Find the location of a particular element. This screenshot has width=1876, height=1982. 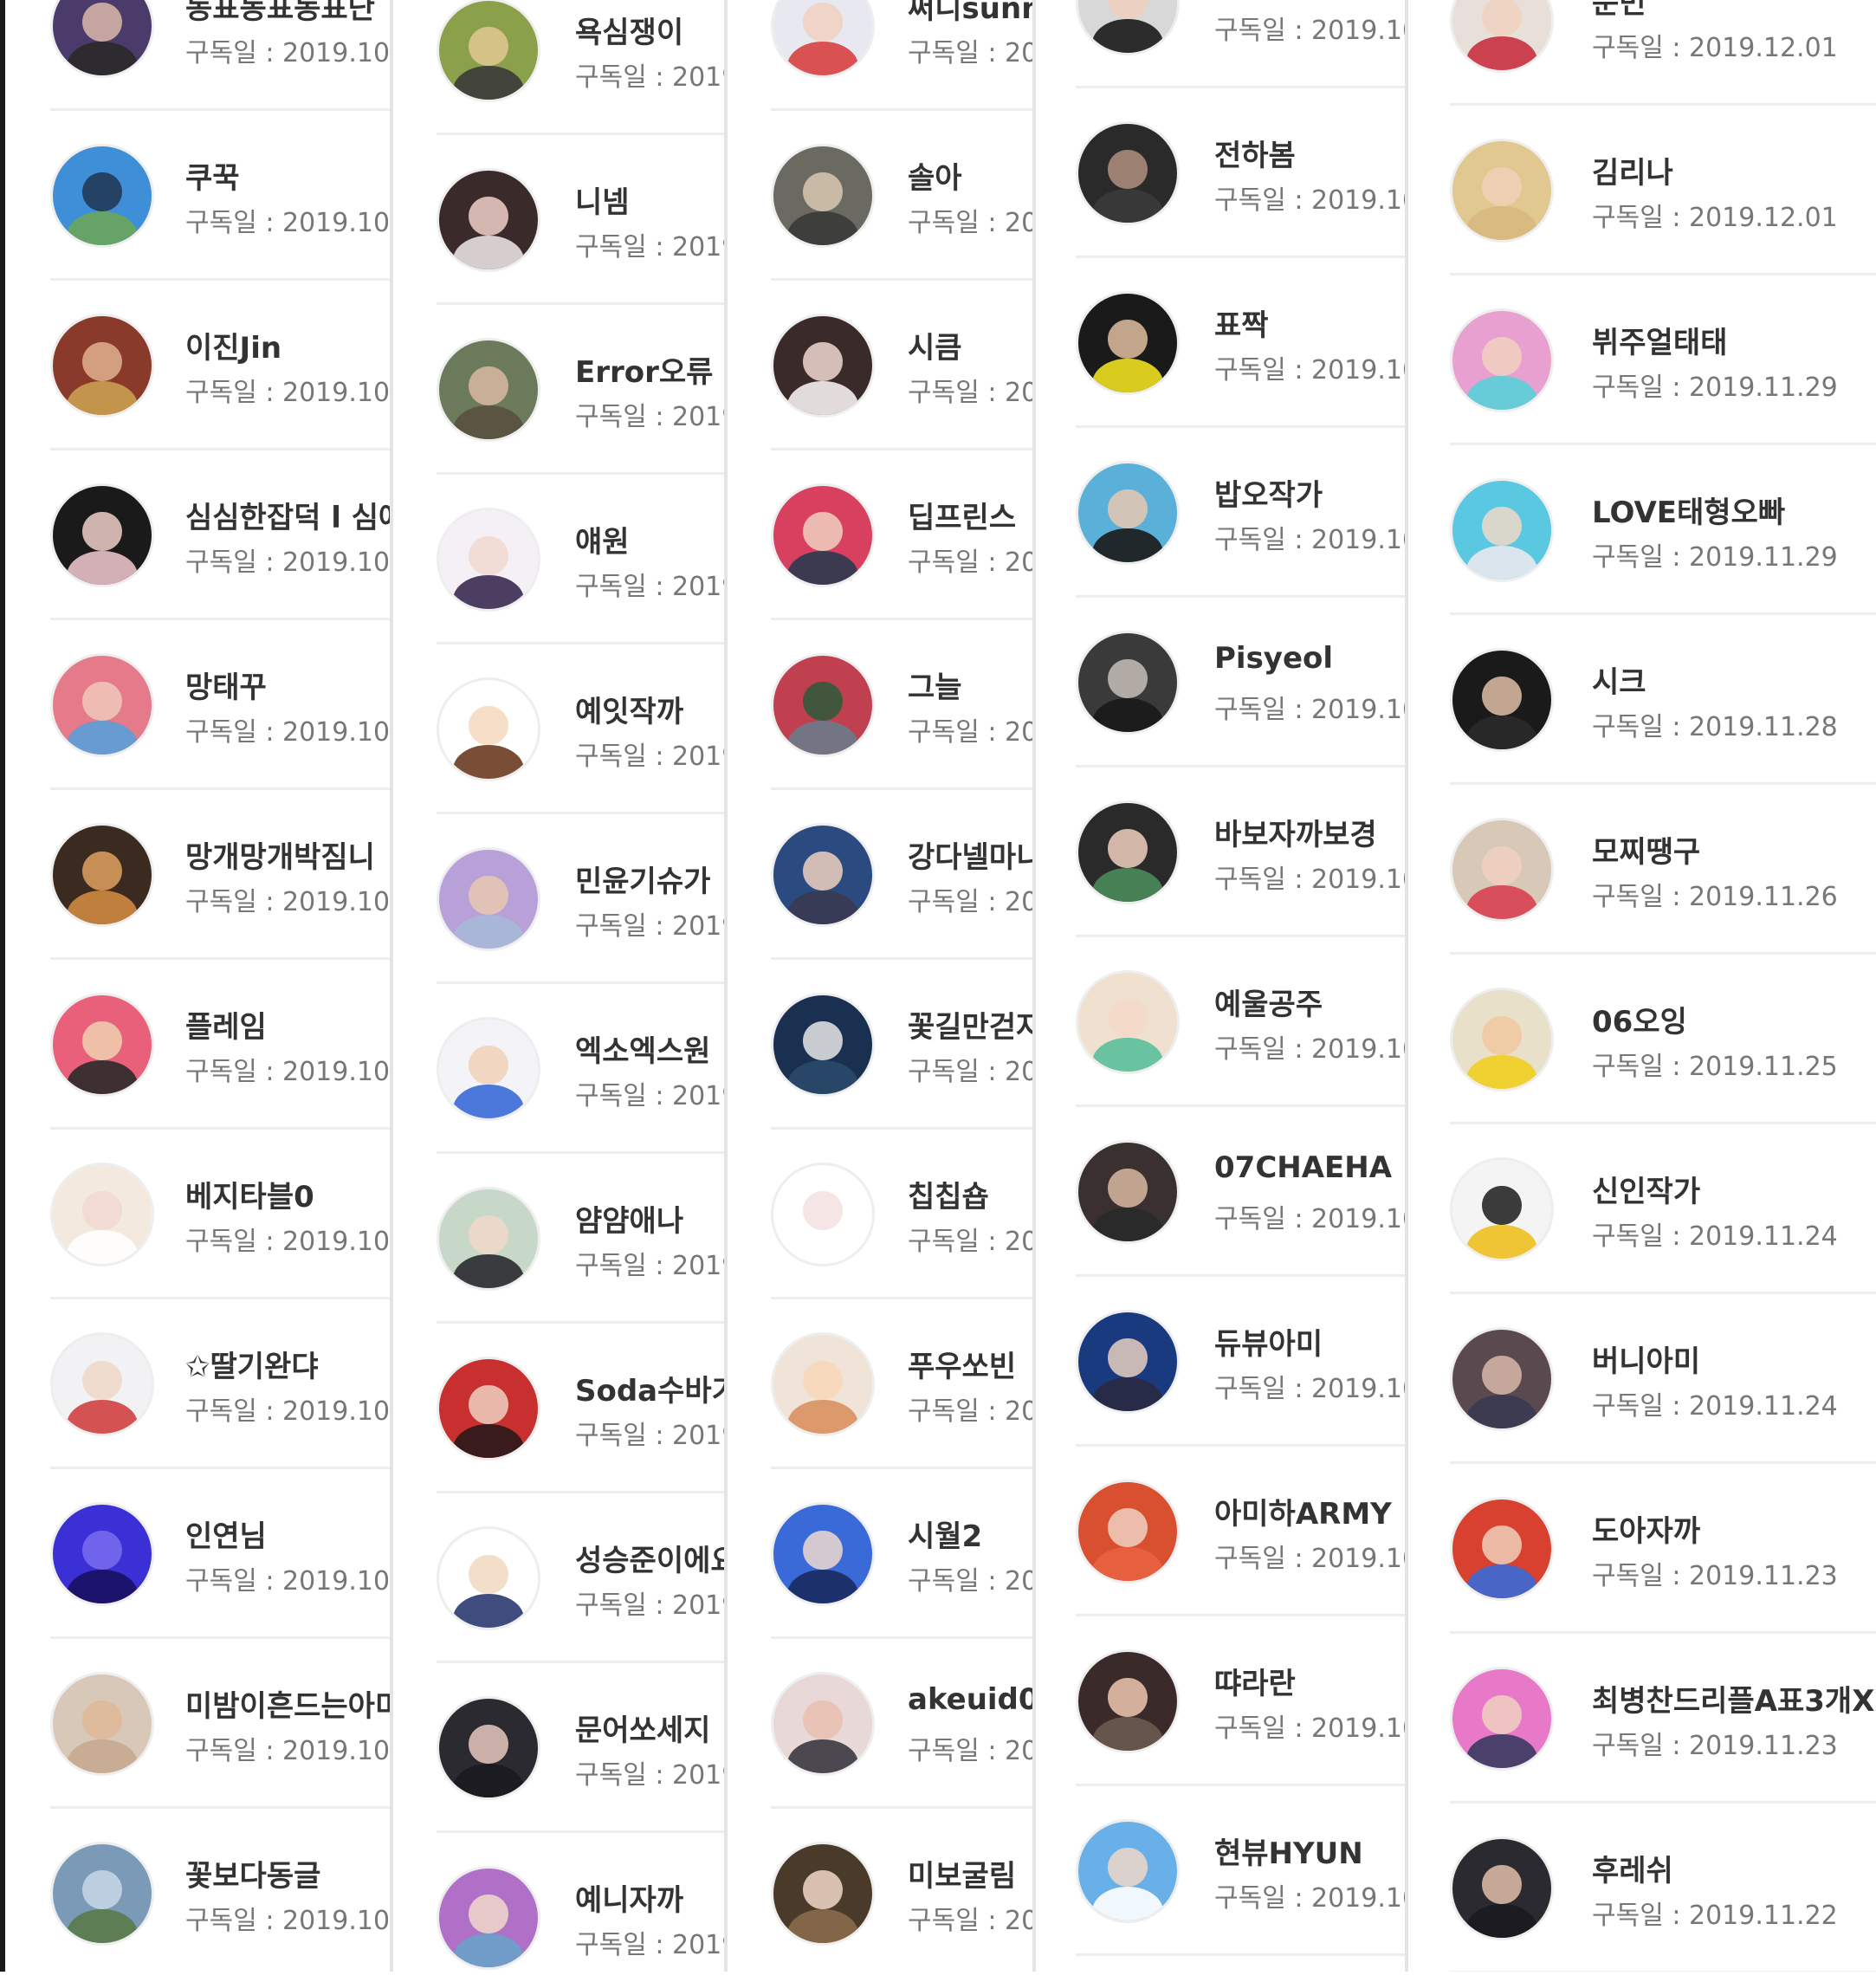

subscriber-row: 미보굴림구독일 : 2019 is located at coordinates (880, 1894).